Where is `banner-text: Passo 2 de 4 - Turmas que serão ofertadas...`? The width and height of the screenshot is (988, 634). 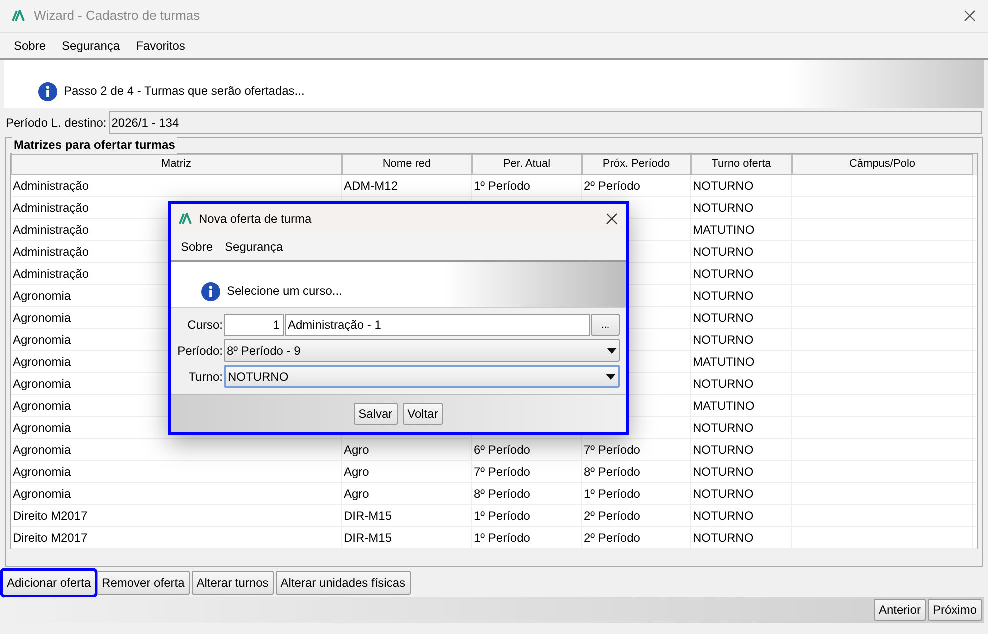 banner-text: Passo 2 de 4 - Turmas que serão ofertadas... is located at coordinates (184, 91).